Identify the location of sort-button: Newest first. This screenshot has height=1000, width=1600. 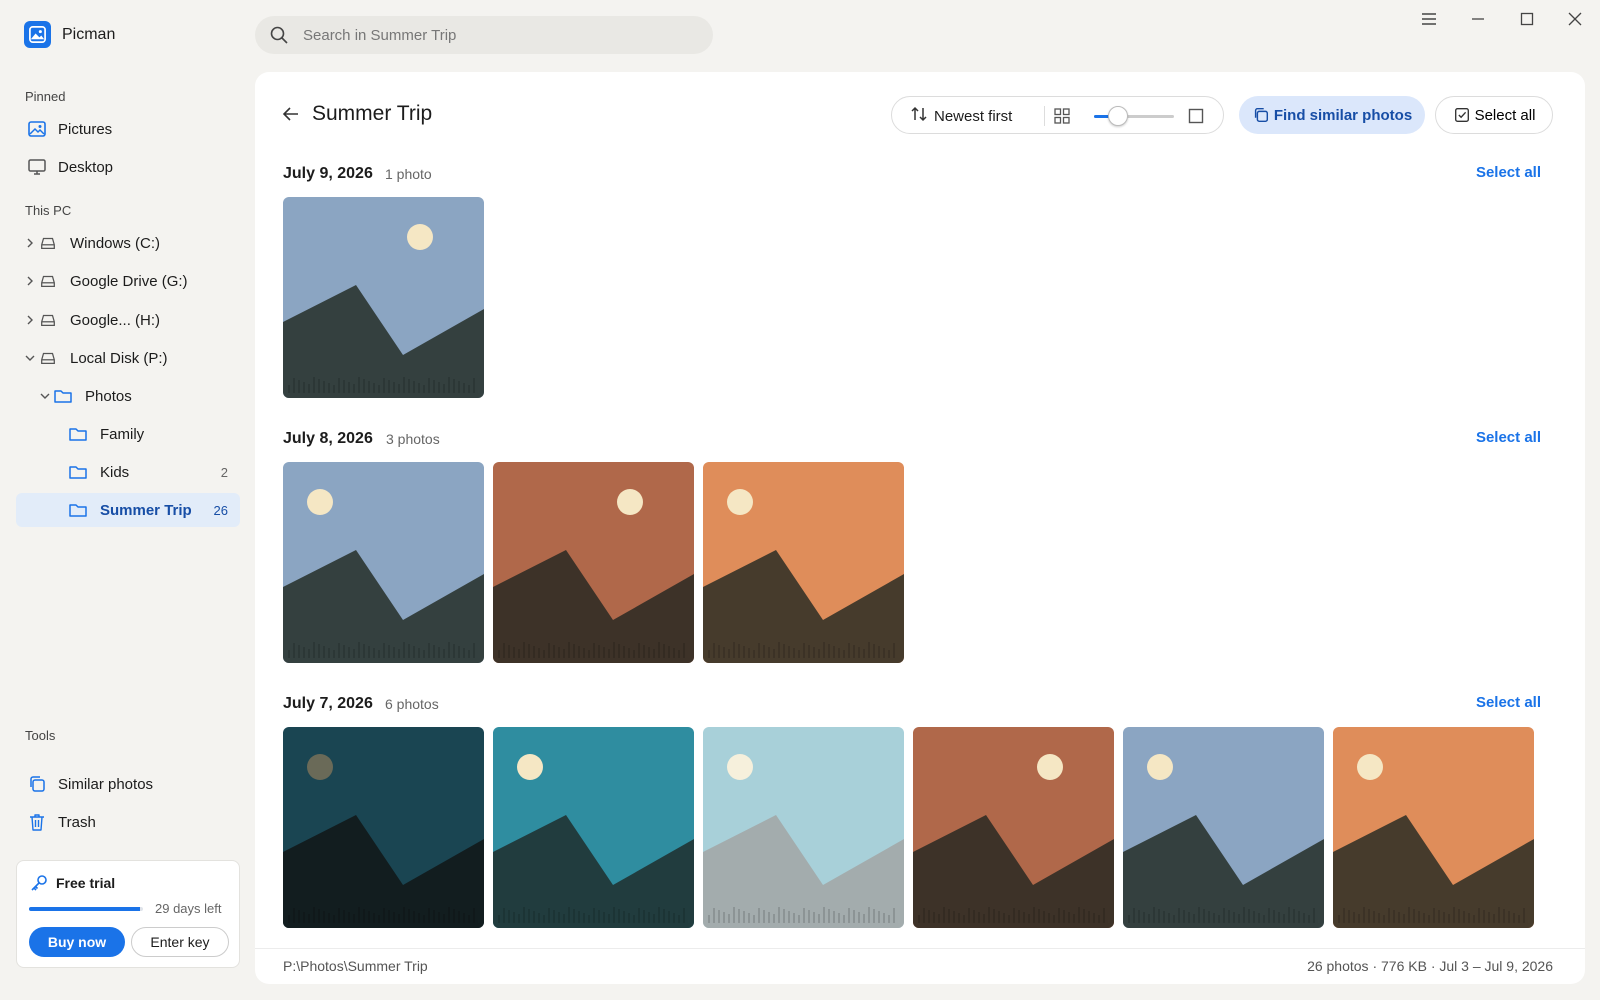
(961, 116).